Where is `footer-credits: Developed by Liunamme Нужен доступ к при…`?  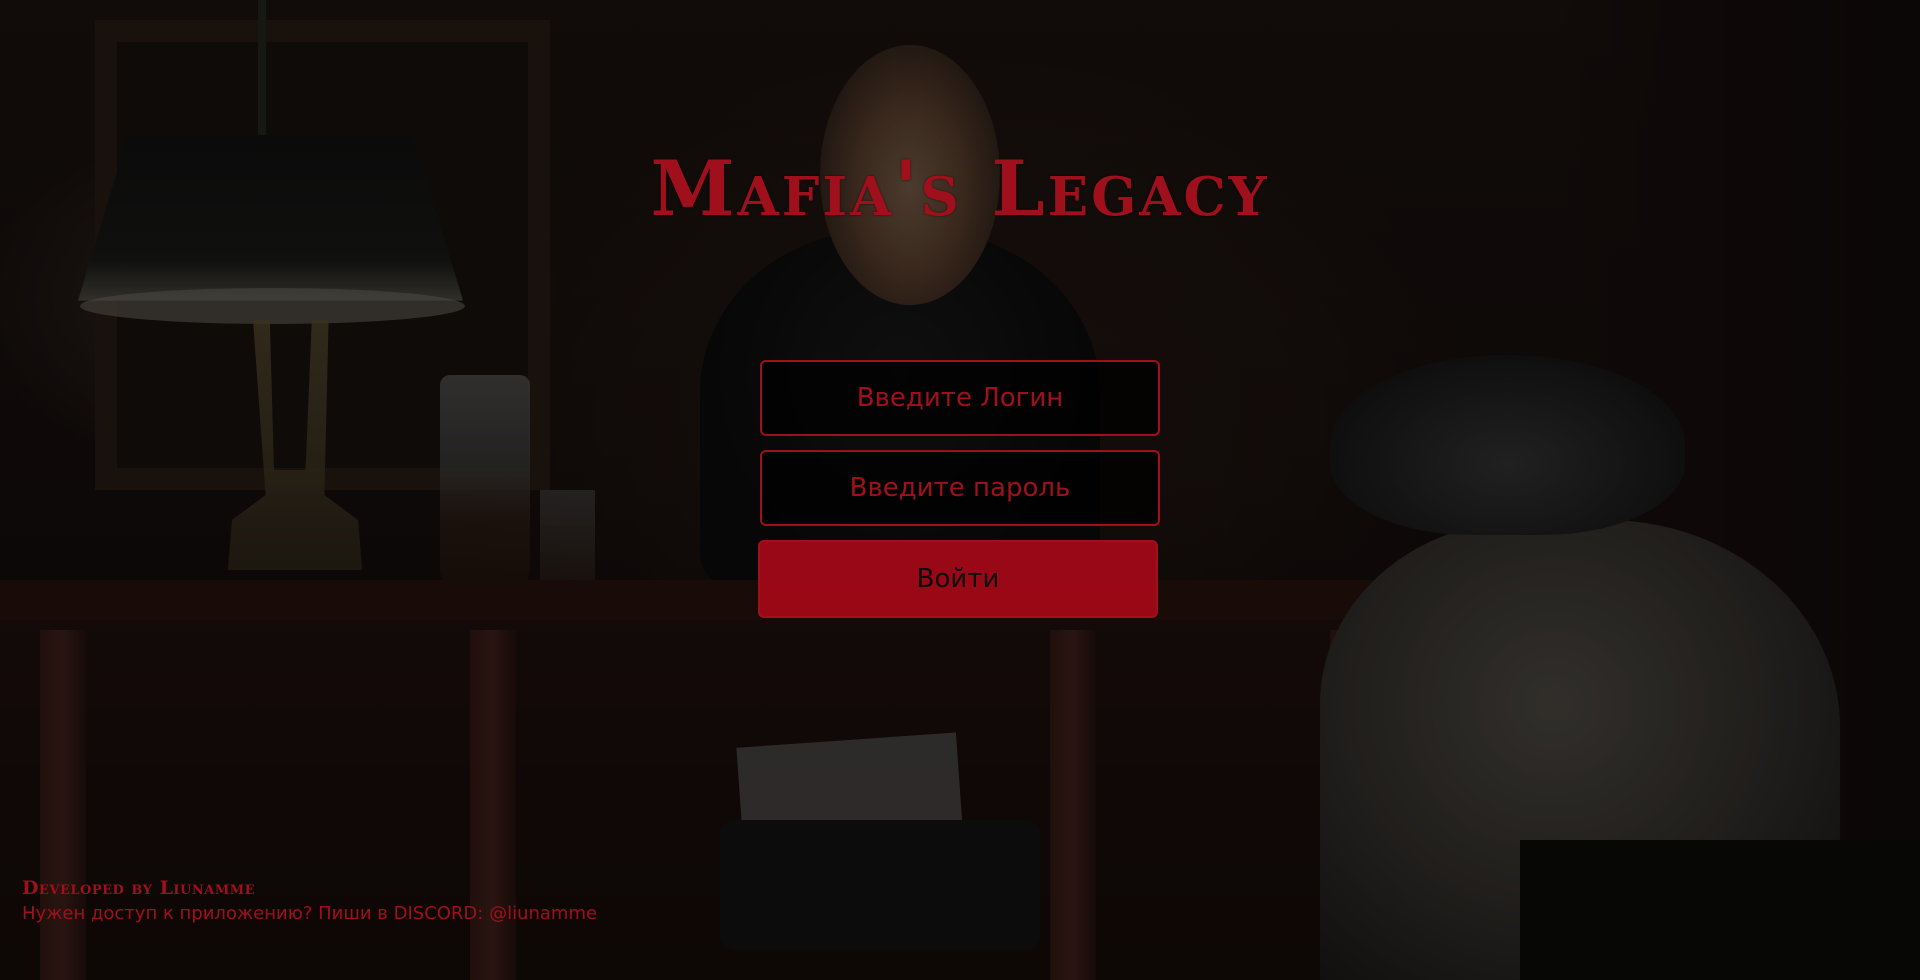
footer-credits: Developed by Liunamme Нужен доступ к при… is located at coordinates (309, 901).